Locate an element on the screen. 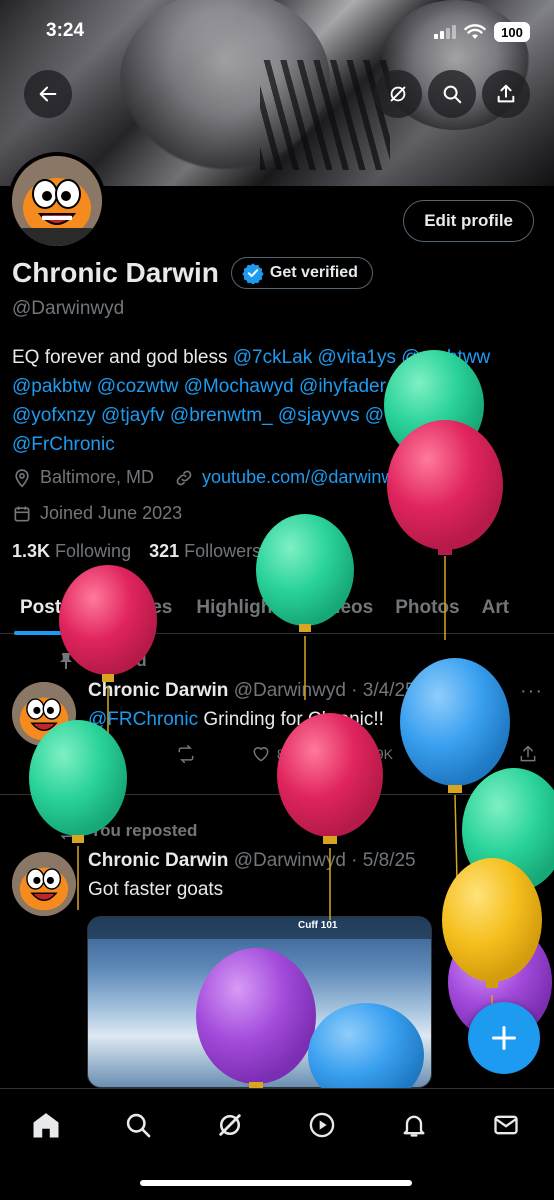  nav-grok is located at coordinates (230, 1125).